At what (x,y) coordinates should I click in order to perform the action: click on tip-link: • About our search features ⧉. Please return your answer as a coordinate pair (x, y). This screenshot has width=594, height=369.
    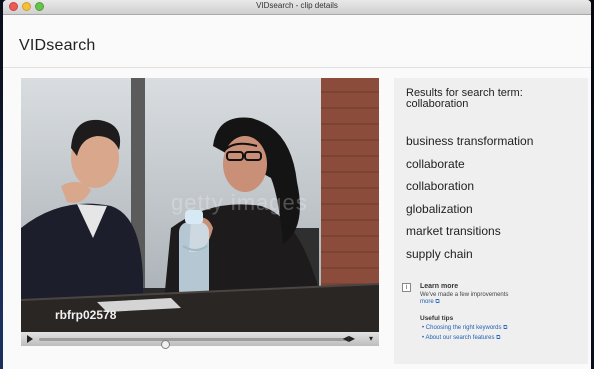
    Looking at the image, I should click on (461, 338).